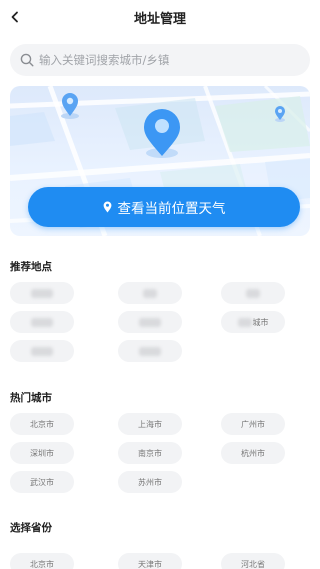  I want to click on city-chip-wuhan: 武汉市, so click(42, 482).